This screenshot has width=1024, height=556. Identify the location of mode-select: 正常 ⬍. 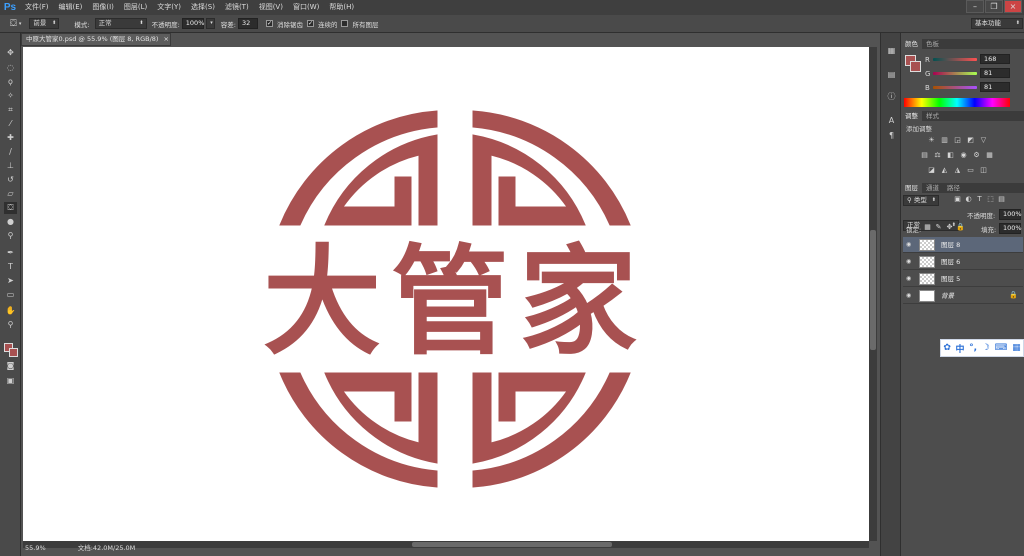
(120, 23).